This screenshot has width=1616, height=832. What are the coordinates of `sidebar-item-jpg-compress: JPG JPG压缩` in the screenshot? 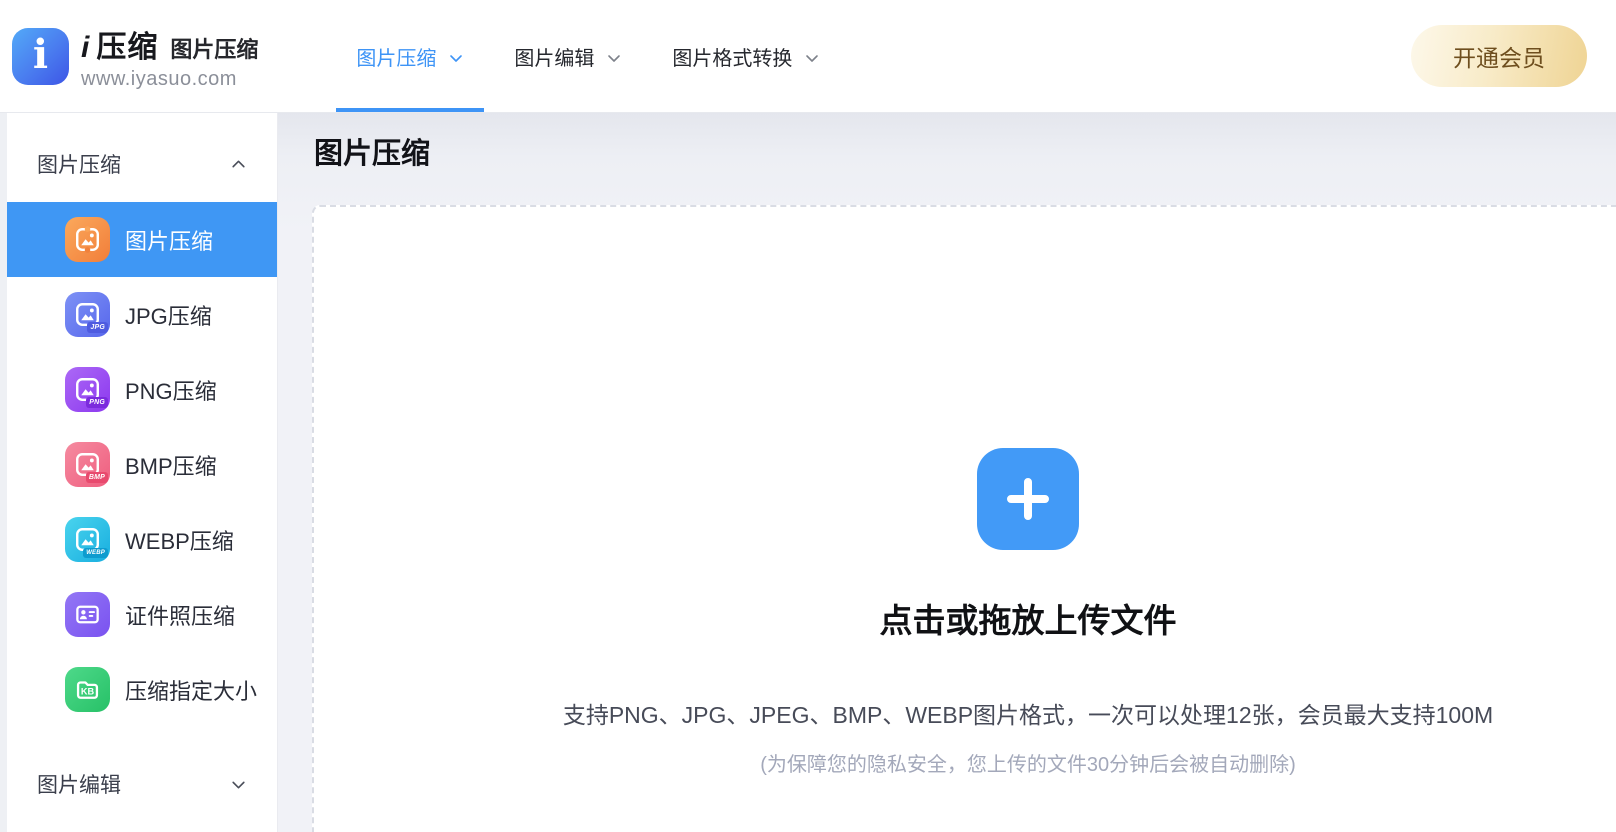 It's located at (142, 314).